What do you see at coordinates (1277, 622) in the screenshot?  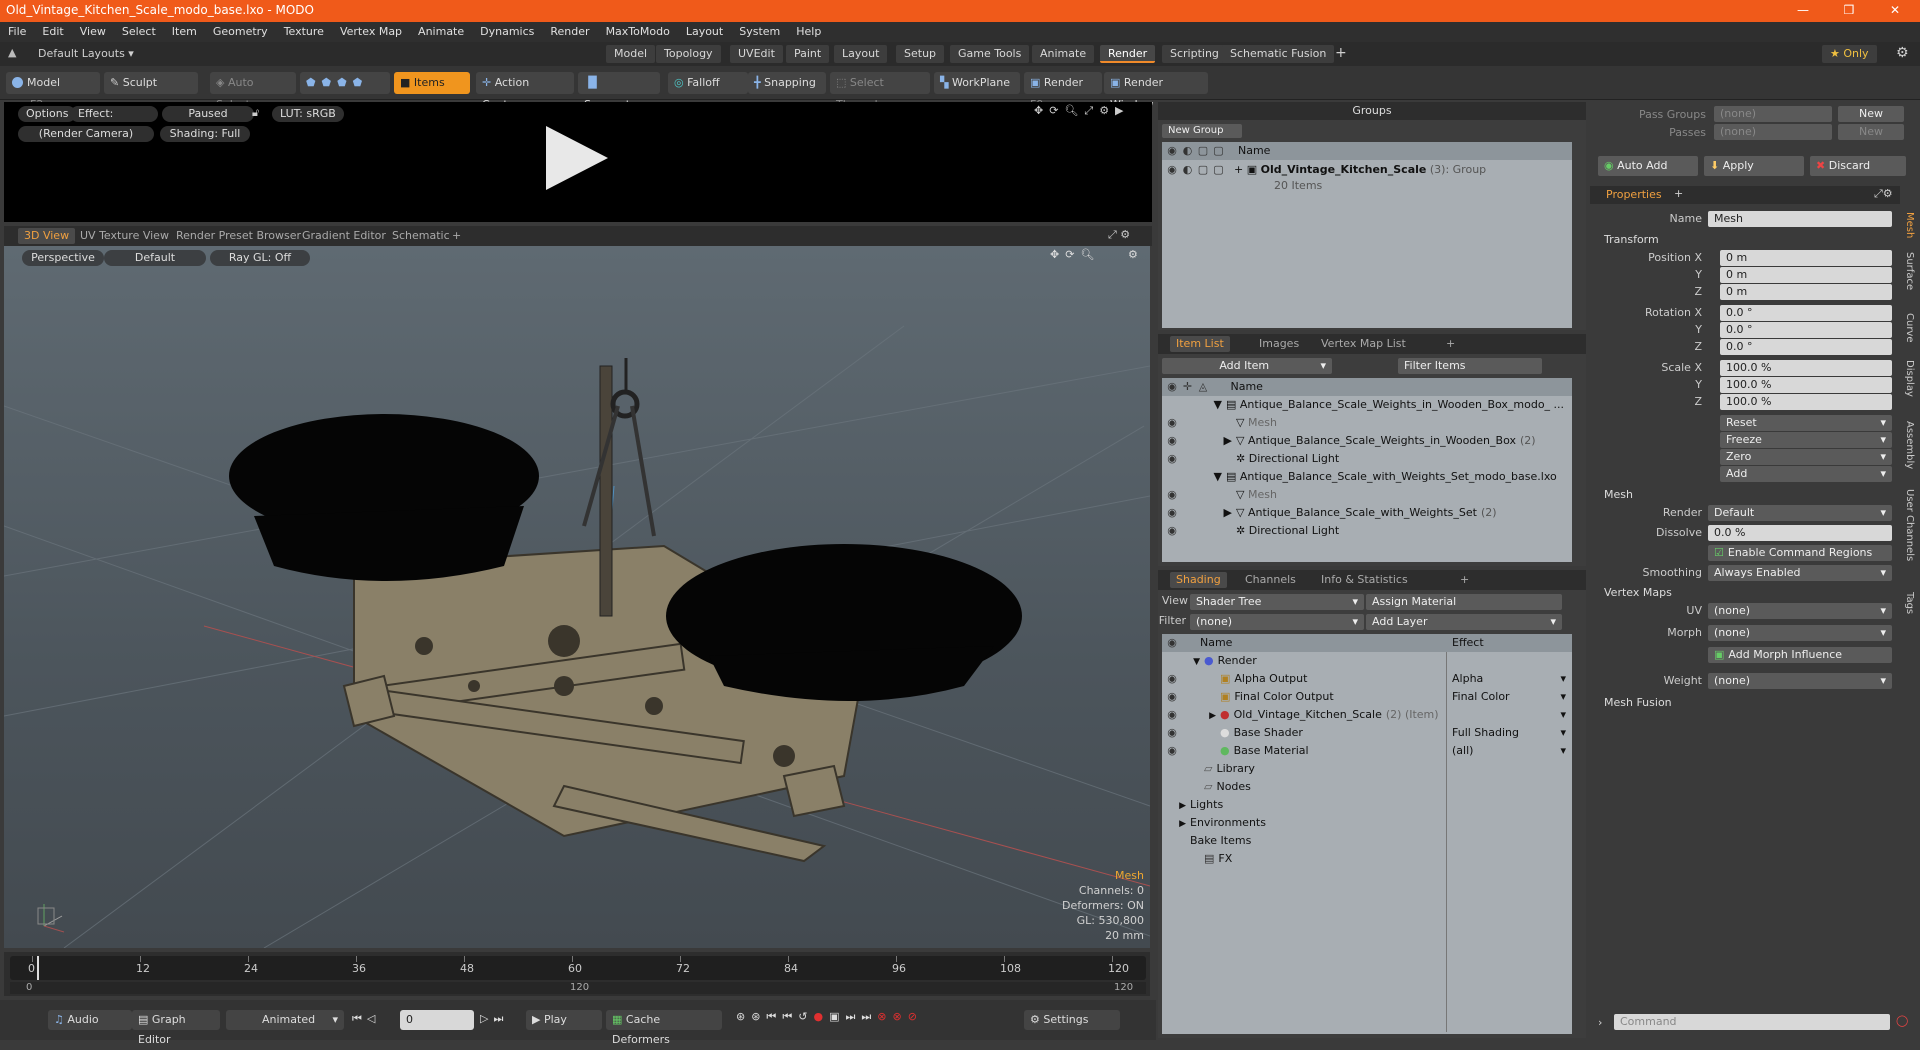 I see `filter-dropdown: (none) ▾` at bounding box center [1277, 622].